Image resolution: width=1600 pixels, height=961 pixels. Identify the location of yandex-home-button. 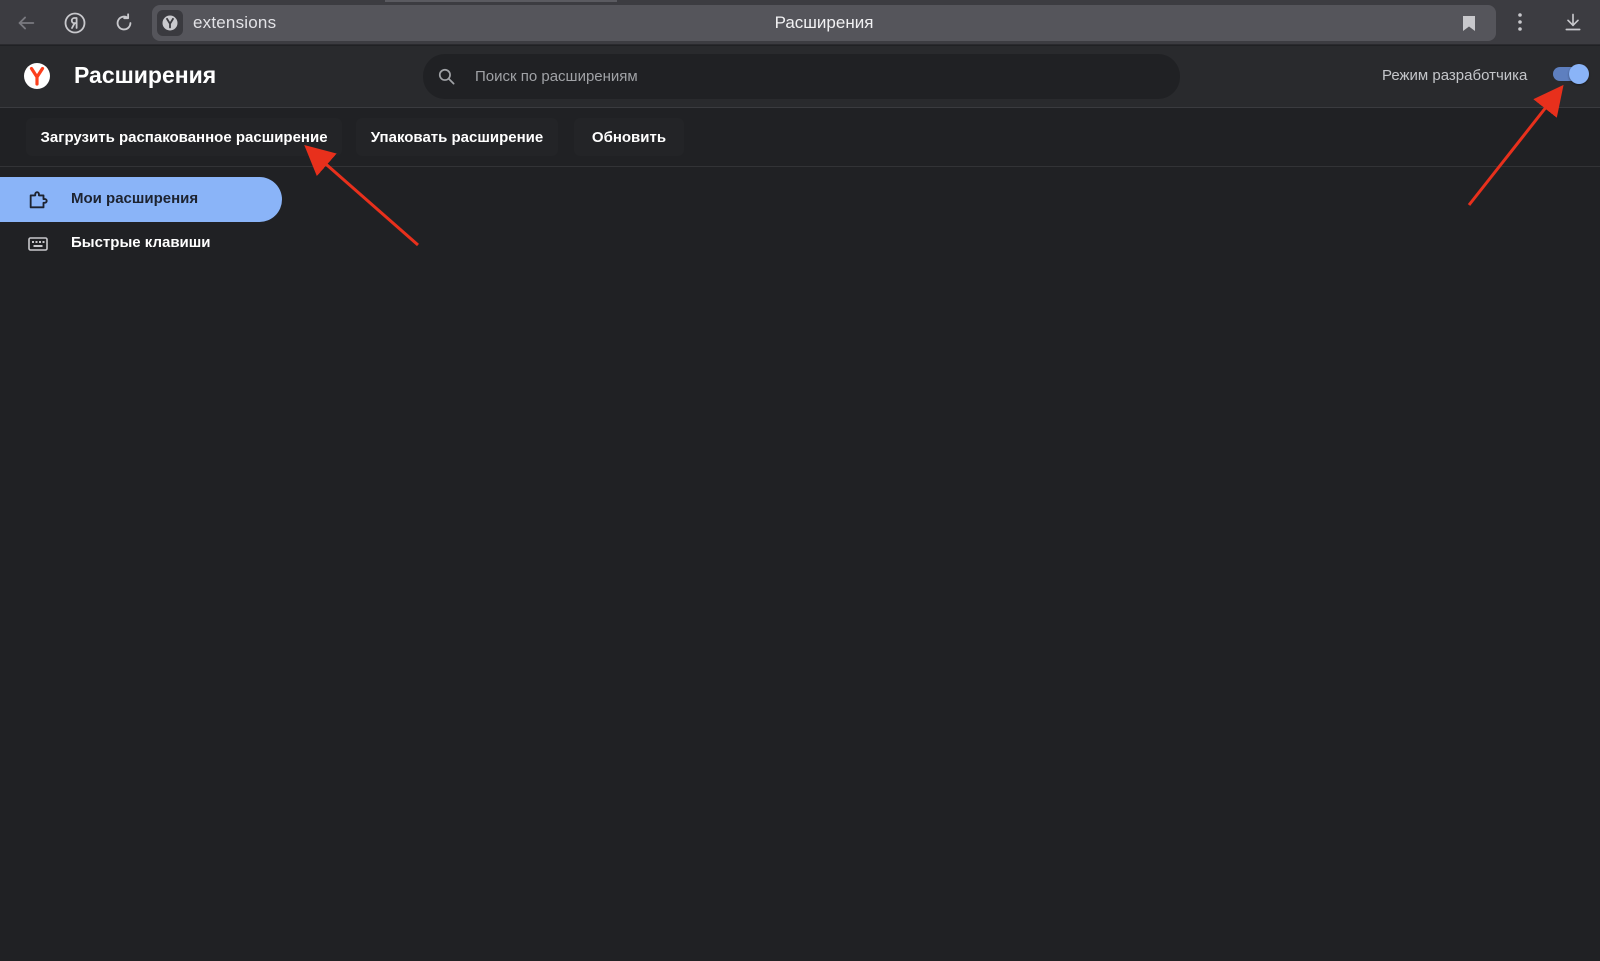
(75, 23).